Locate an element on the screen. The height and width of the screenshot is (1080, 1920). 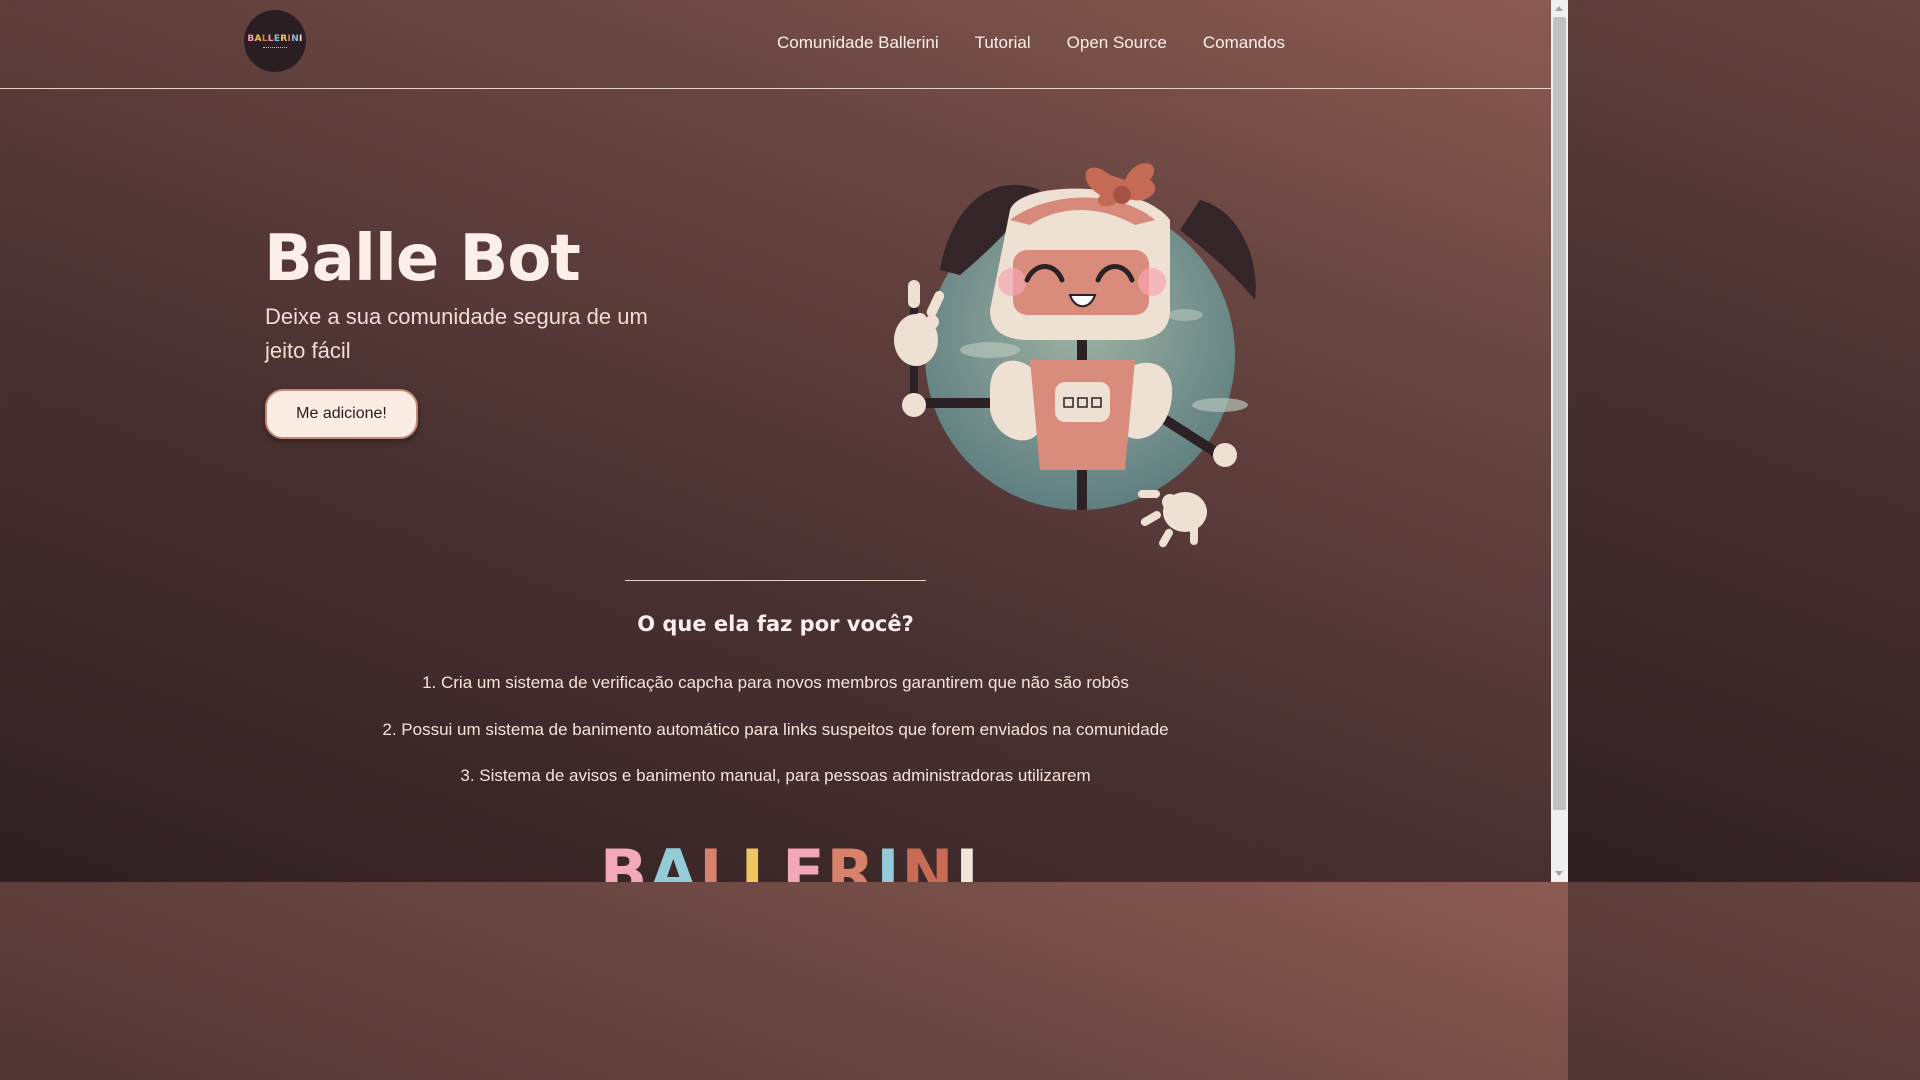
vertical-scrollbar is located at coordinates (1559, 441).